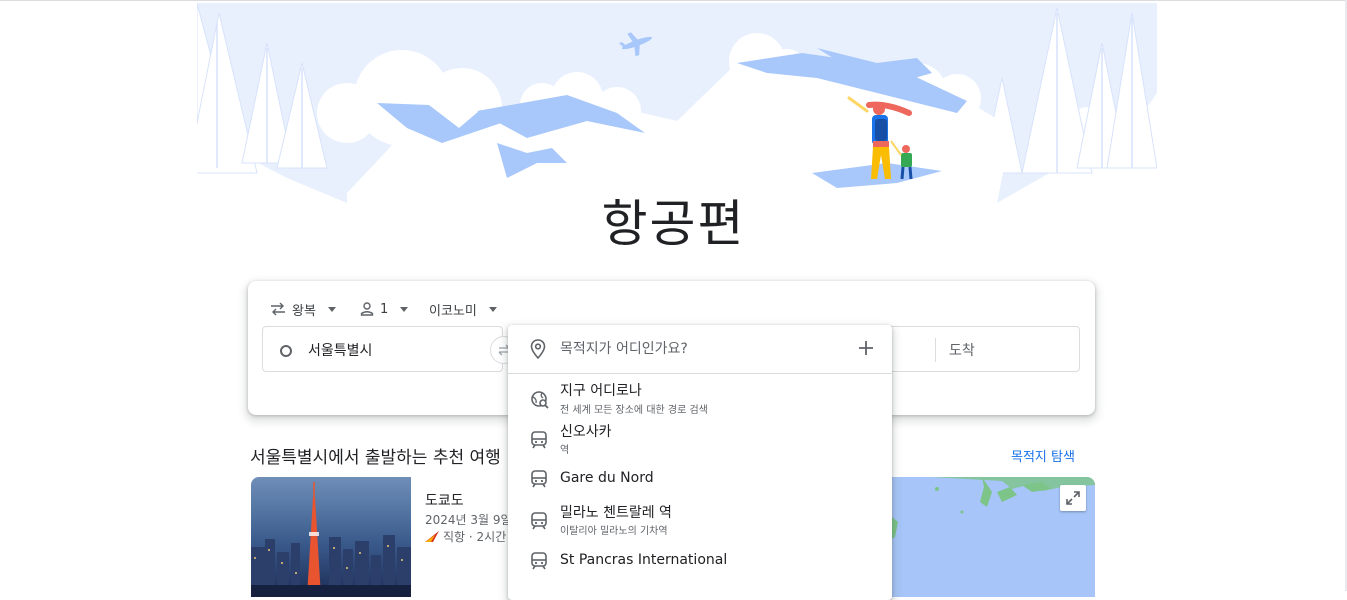  What do you see at coordinates (432, 536) in the screenshot?
I see `airline-logo-icon` at bounding box center [432, 536].